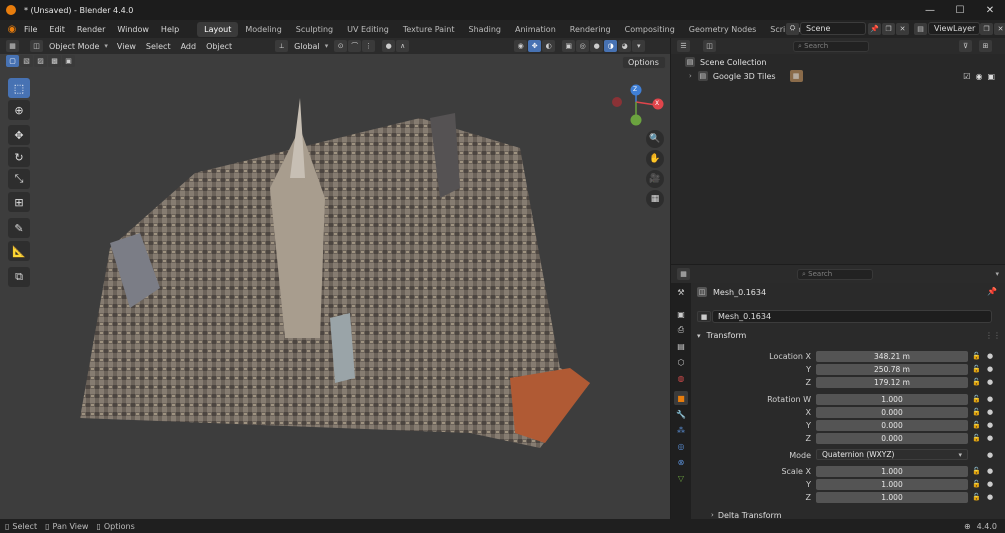 The width and height of the screenshot is (1005, 533). Describe the element at coordinates (992, 291) in the screenshot. I see `pin-icon: 📌` at that location.